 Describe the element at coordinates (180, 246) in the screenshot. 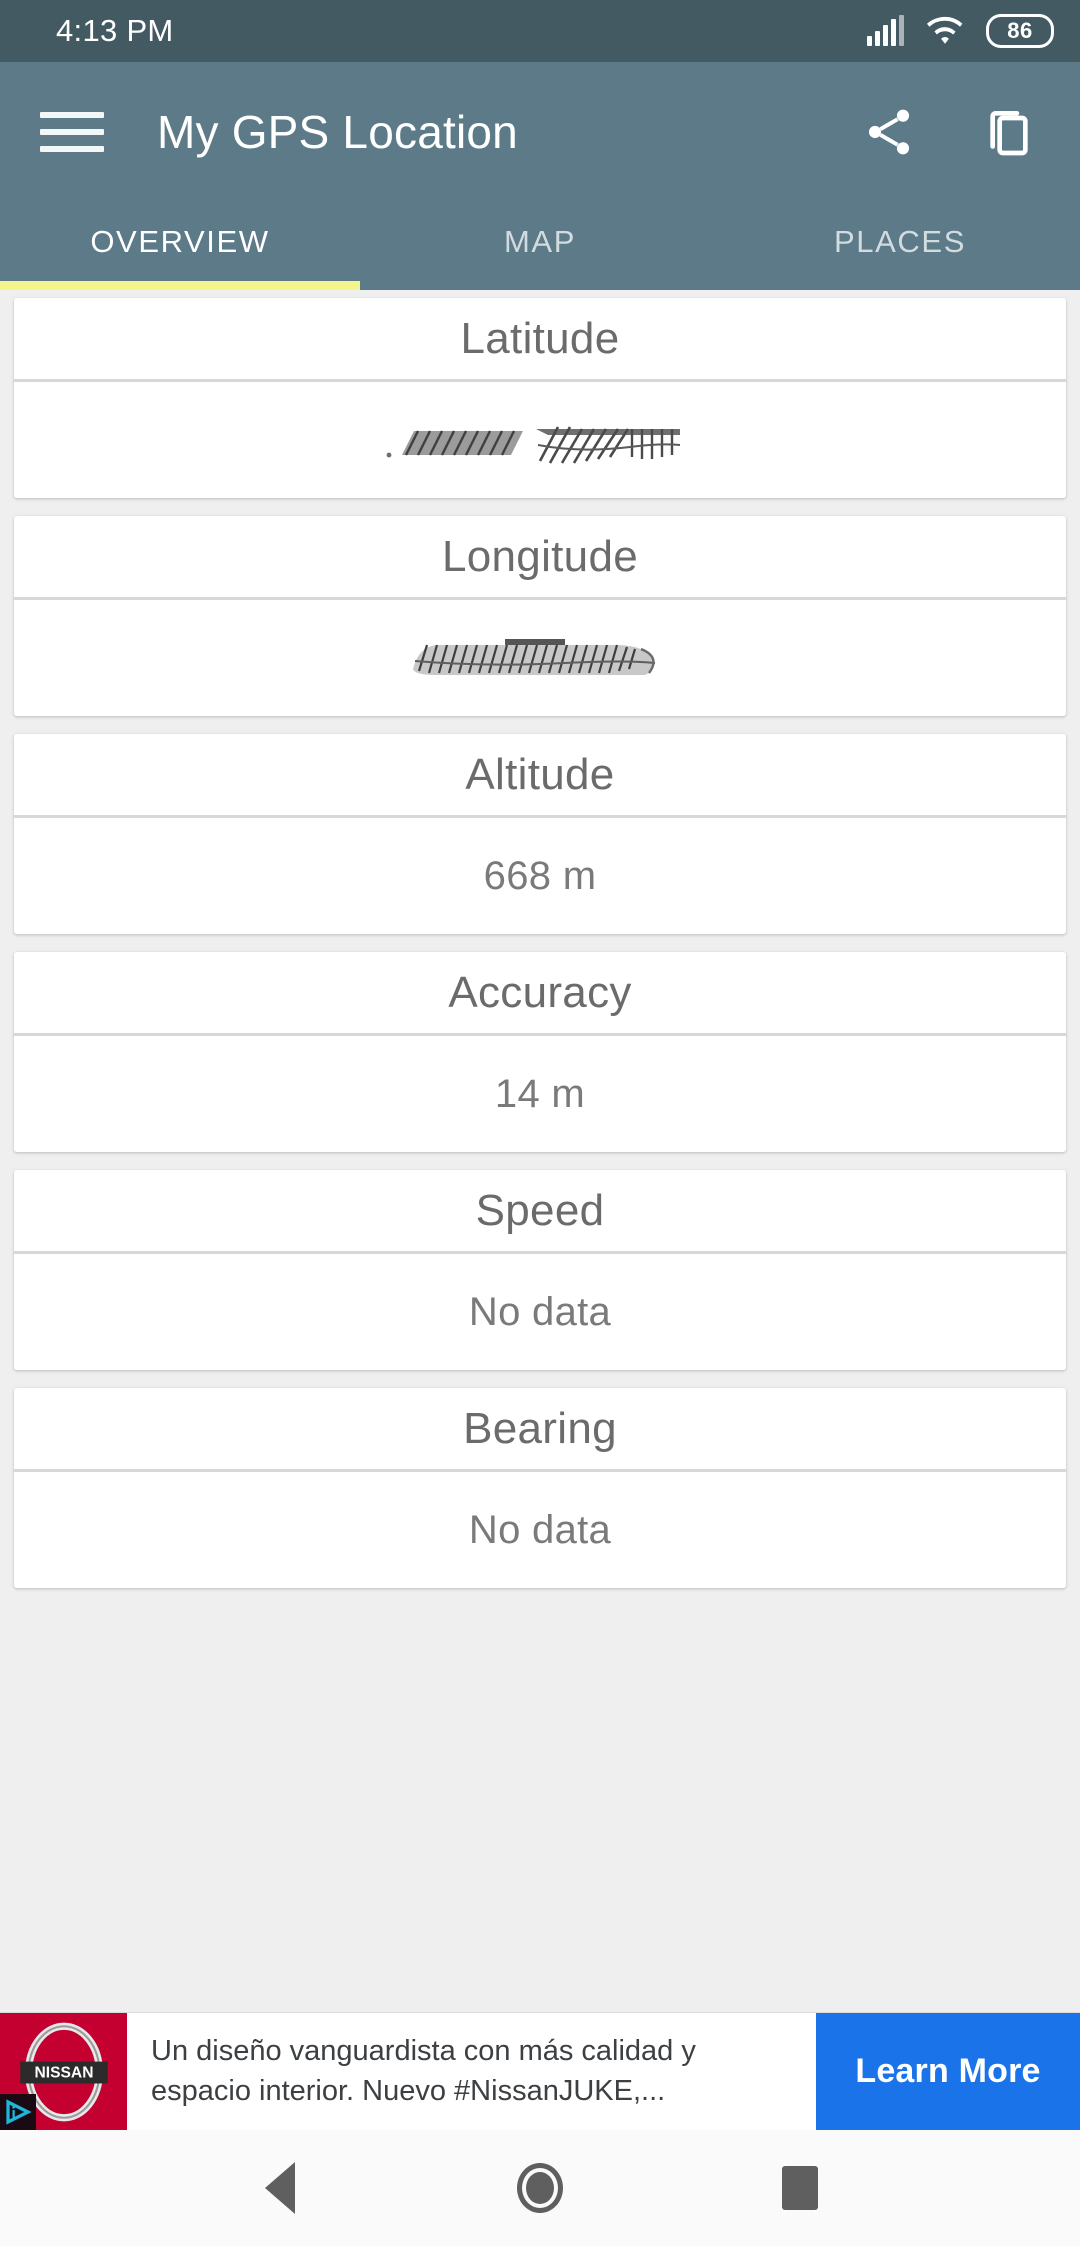

I see `tab-overview: OVERVIEW` at that location.